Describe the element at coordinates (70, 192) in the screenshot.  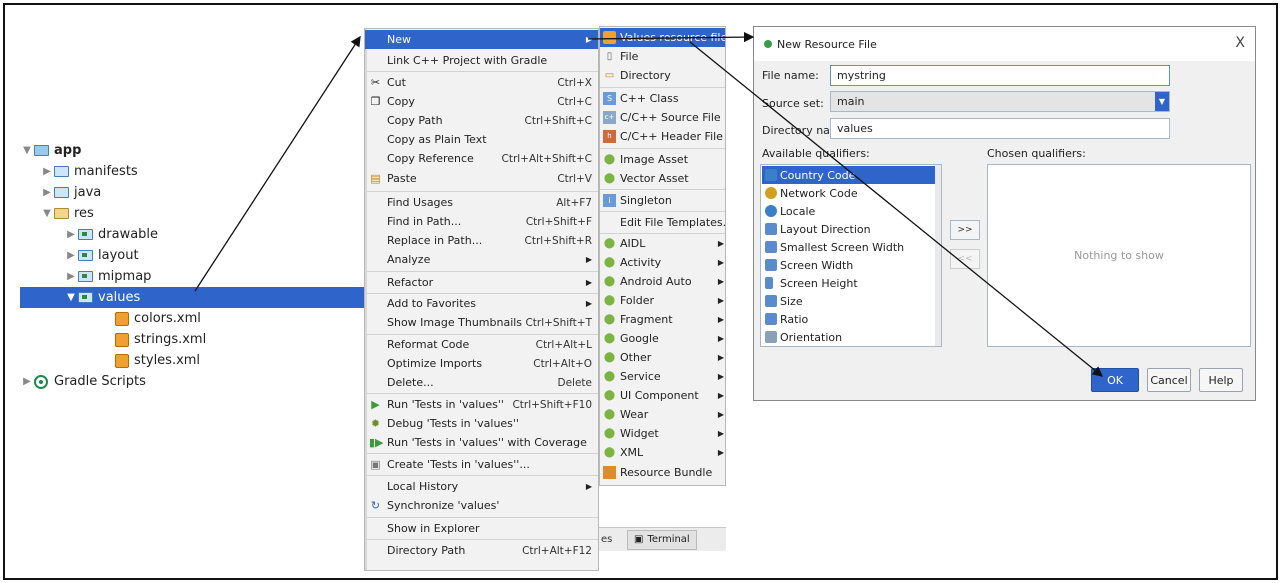
I see `tree-item-java: ▶ java` at that location.